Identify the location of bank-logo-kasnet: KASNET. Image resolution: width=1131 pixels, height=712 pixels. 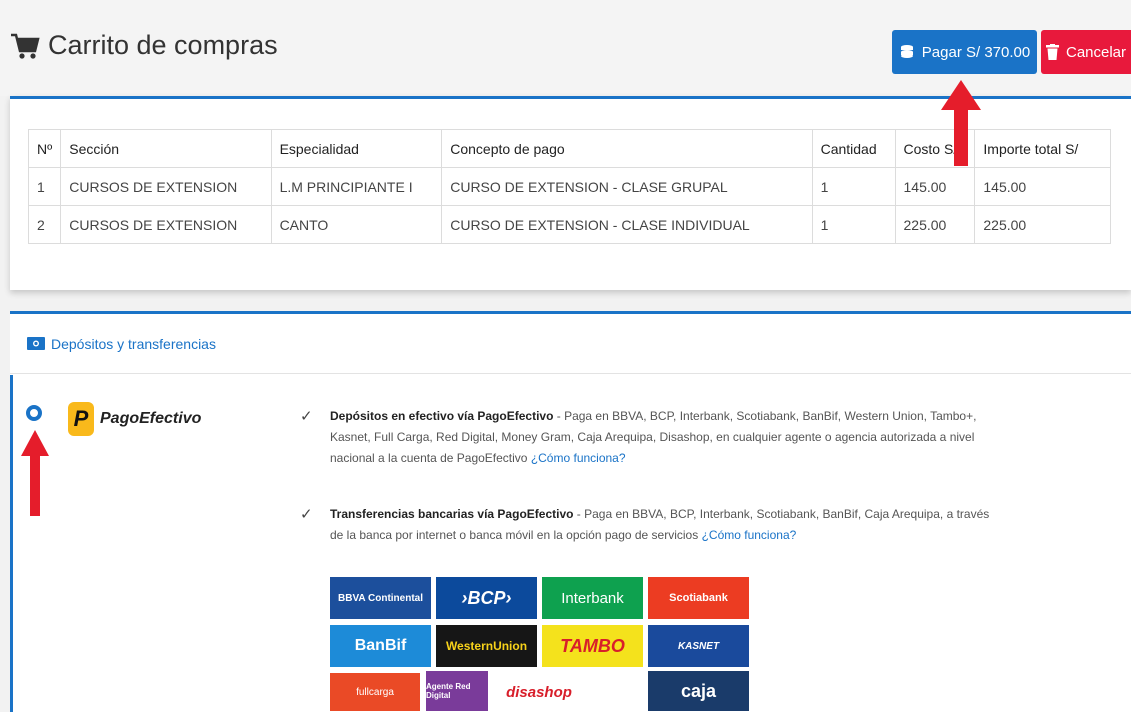
(698, 646).